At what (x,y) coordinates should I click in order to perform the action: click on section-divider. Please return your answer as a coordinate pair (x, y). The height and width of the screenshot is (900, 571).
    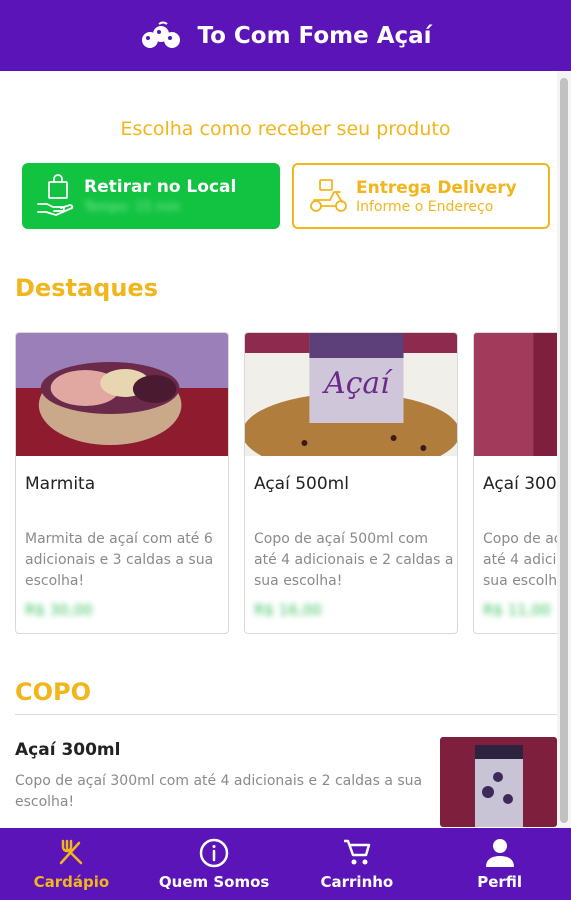
    Looking at the image, I should click on (286, 714).